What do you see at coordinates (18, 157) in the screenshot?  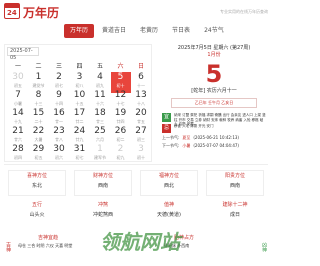 I see `day-lunar-label: 初四` at bounding box center [18, 157].